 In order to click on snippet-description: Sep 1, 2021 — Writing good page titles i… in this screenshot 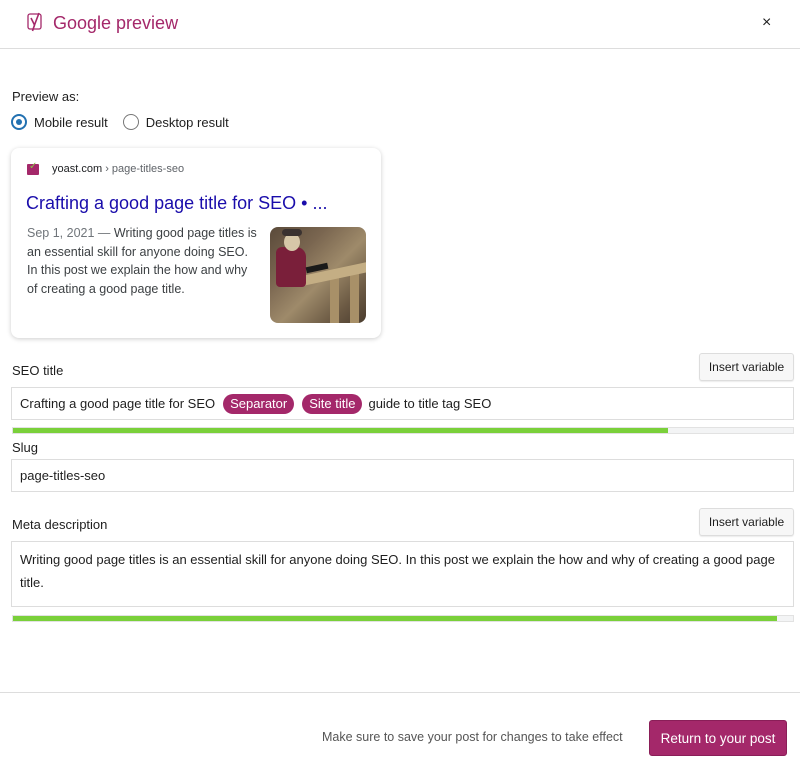, I will do `click(142, 261)`.